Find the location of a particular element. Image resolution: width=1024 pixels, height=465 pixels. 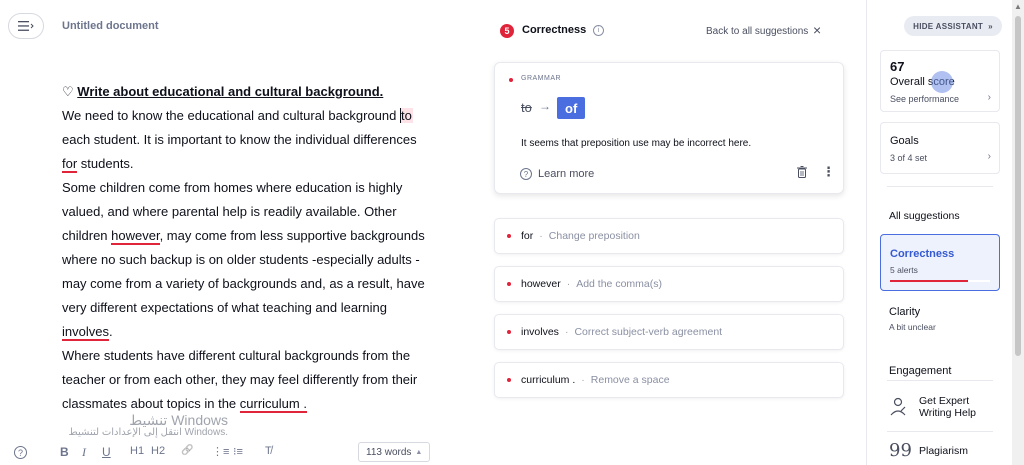

bold-button: B is located at coordinates (64, 452).